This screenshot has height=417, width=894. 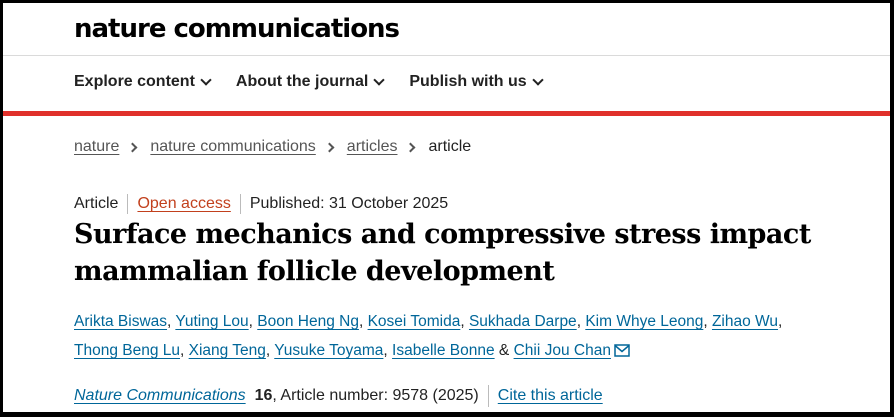 I want to click on breadcrumb-current: article, so click(x=450, y=146).